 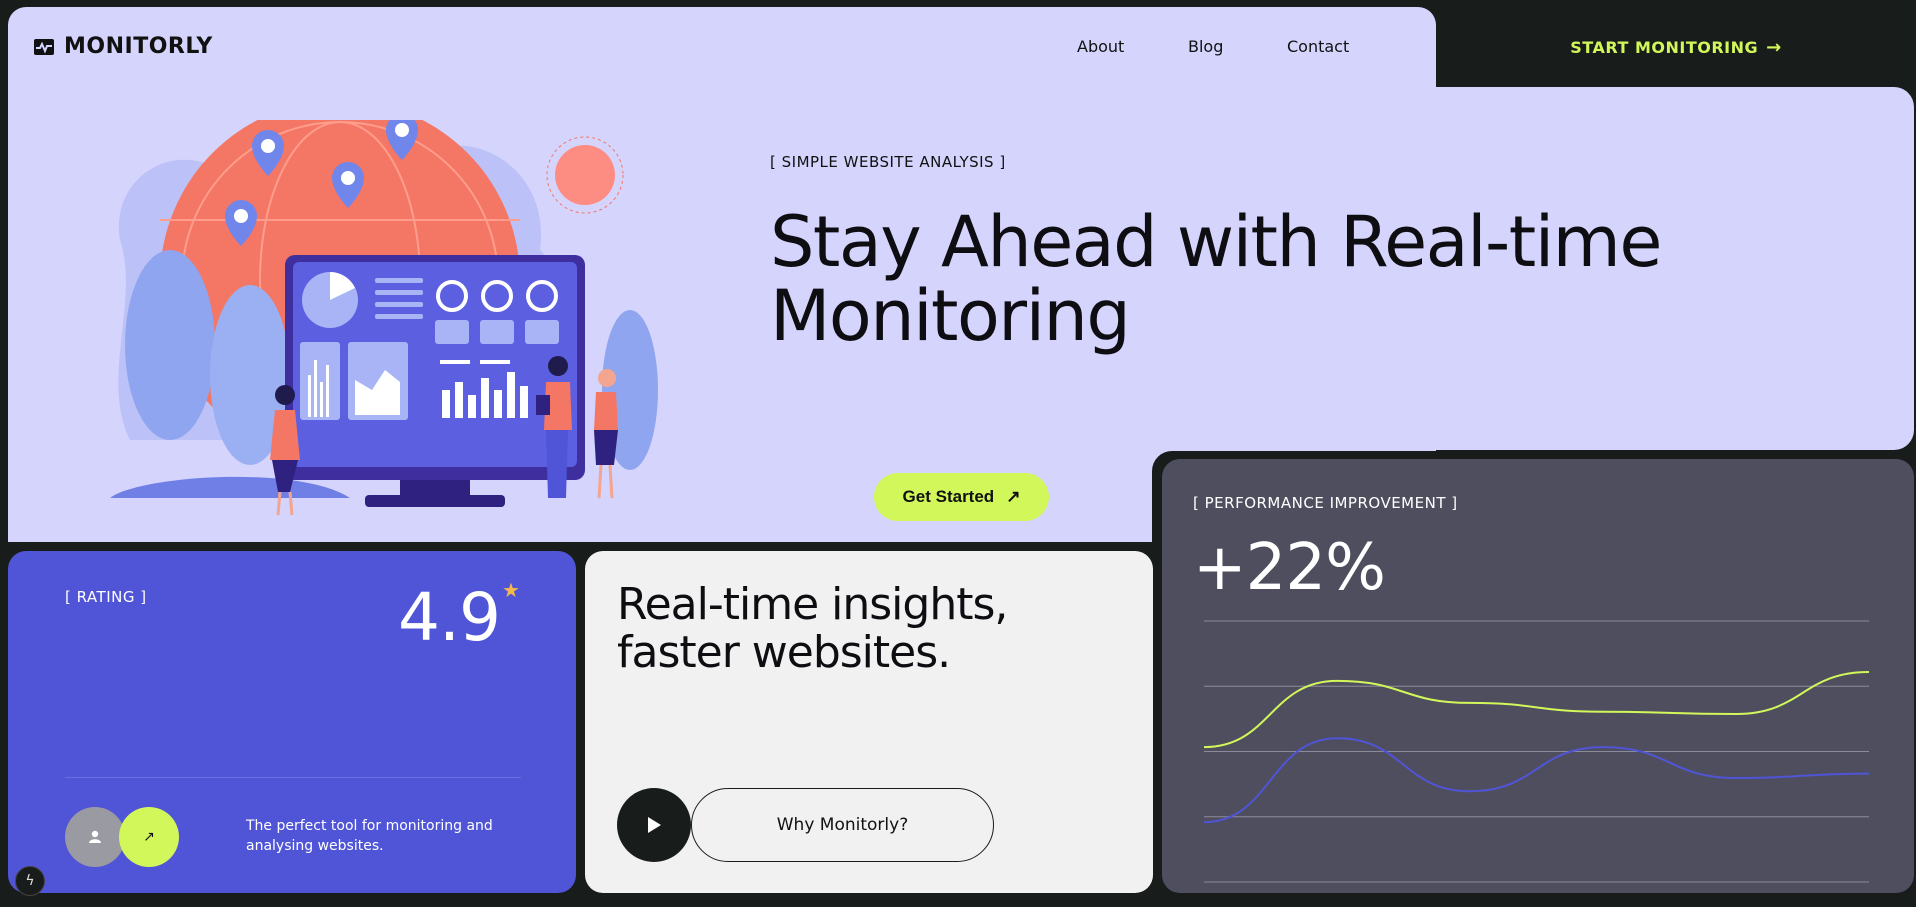 What do you see at coordinates (384, 318) in the screenshot?
I see `dashboard-illustration` at bounding box center [384, 318].